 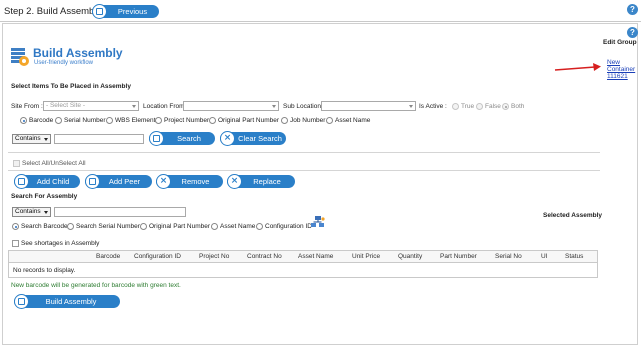 What do you see at coordinates (44, 196) in the screenshot?
I see `search-assembly-heading: Search For Assembly` at bounding box center [44, 196].